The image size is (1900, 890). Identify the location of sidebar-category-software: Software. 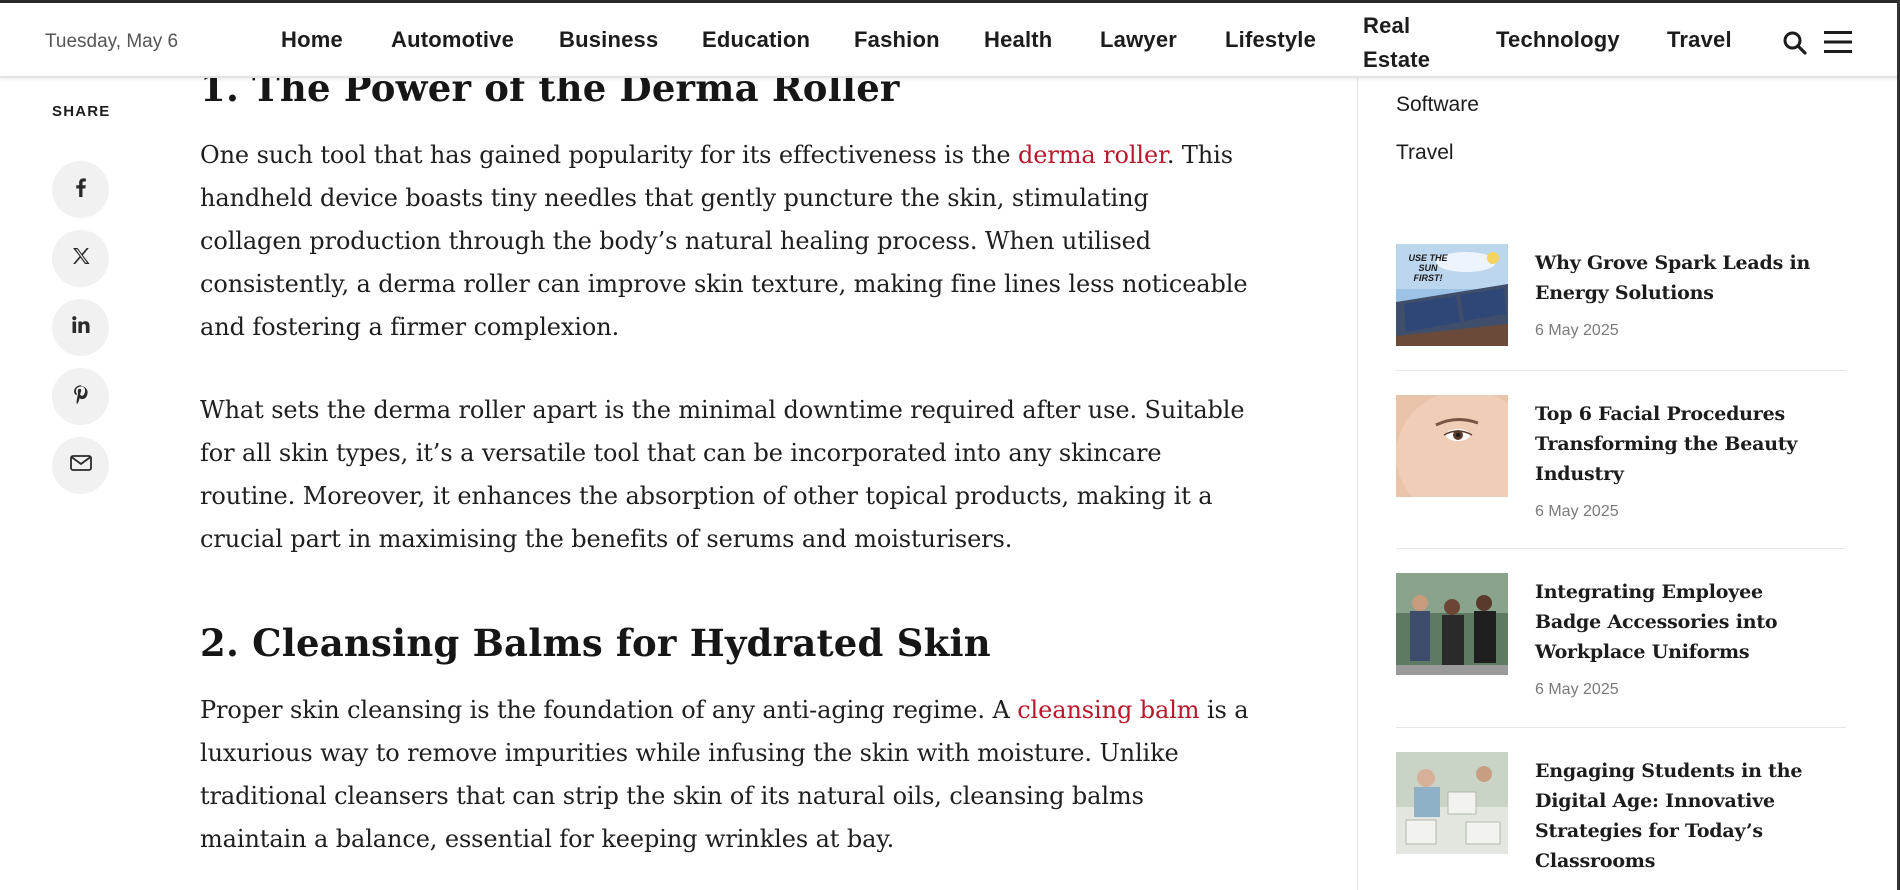
(1437, 105).